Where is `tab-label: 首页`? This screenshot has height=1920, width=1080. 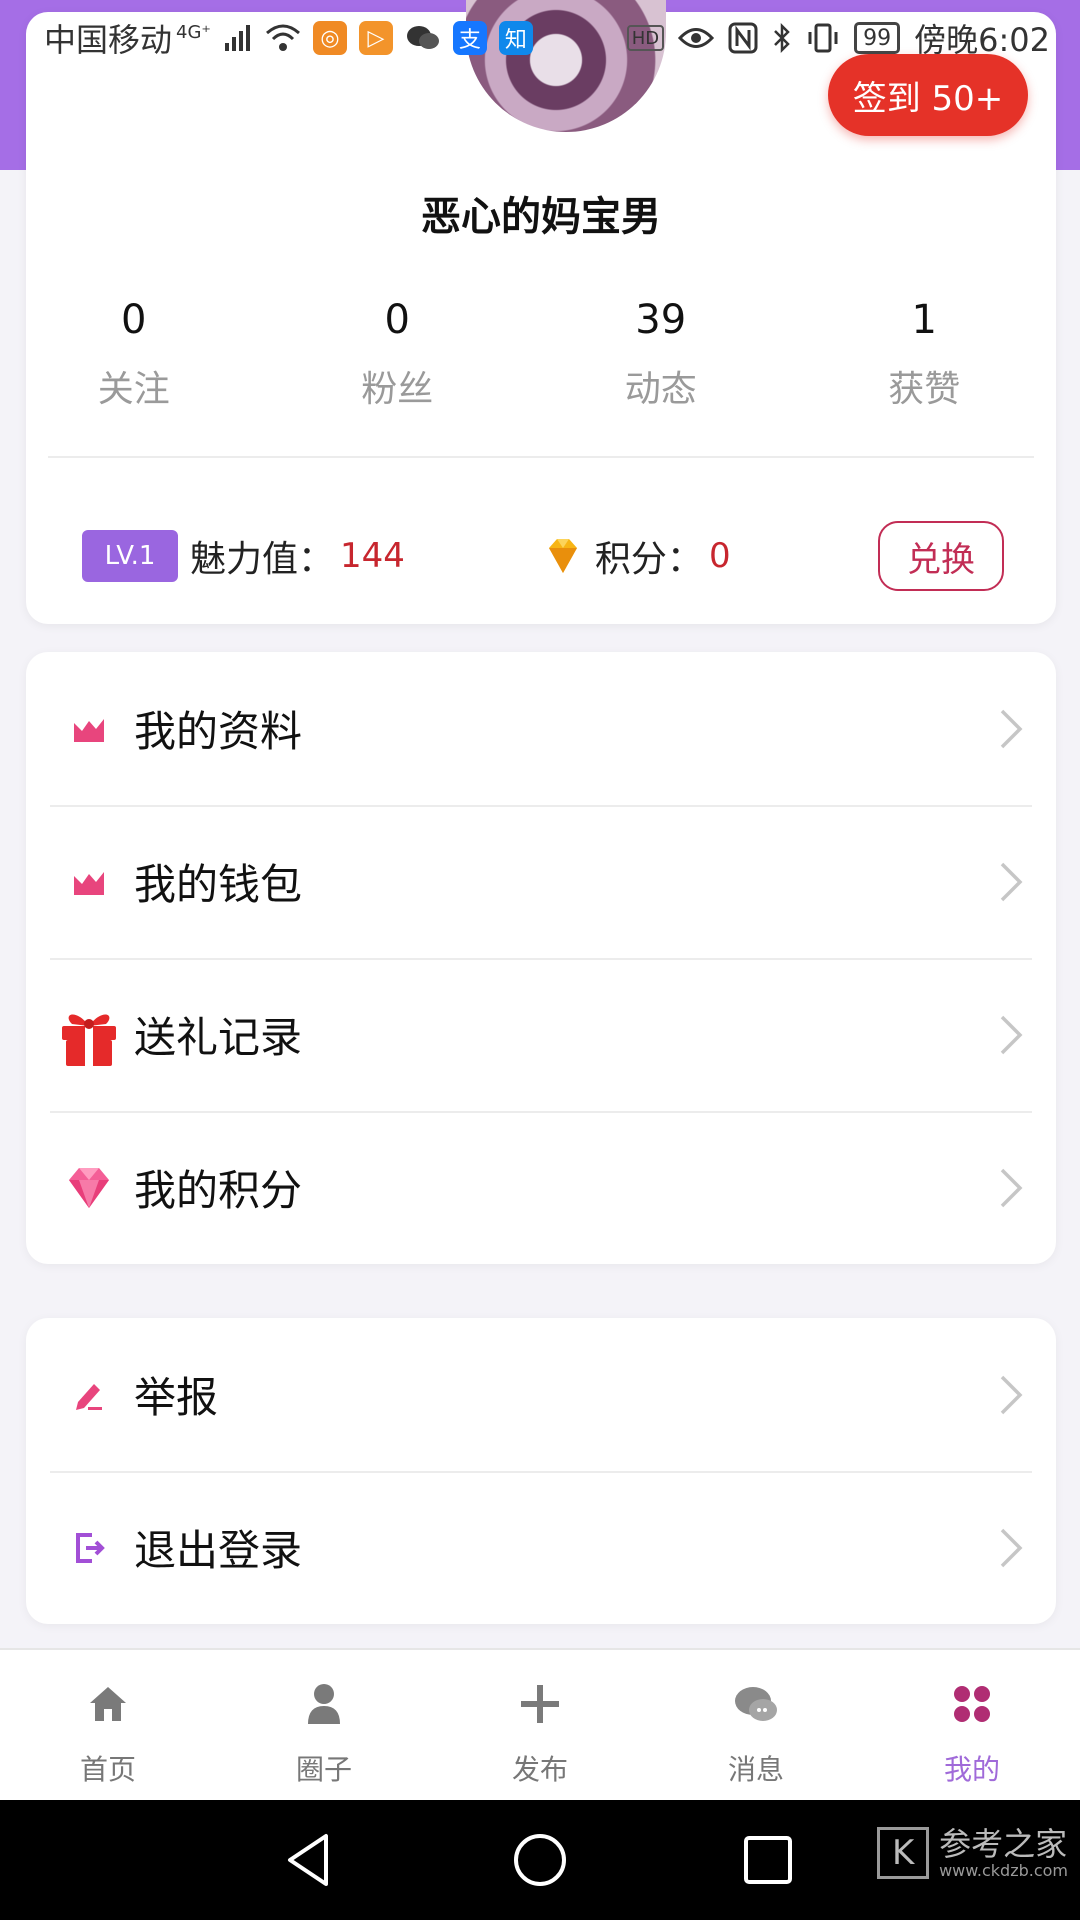
tab-label: 首页 is located at coordinates (107, 1769).